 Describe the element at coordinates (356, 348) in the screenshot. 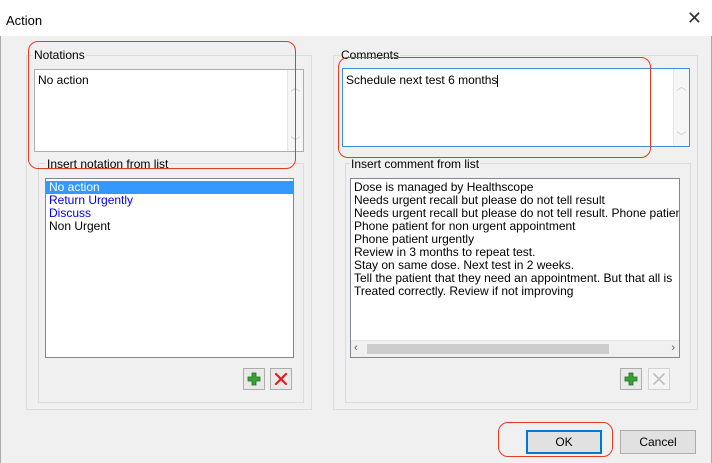

I see `scroll-left-icon: ‹` at that location.